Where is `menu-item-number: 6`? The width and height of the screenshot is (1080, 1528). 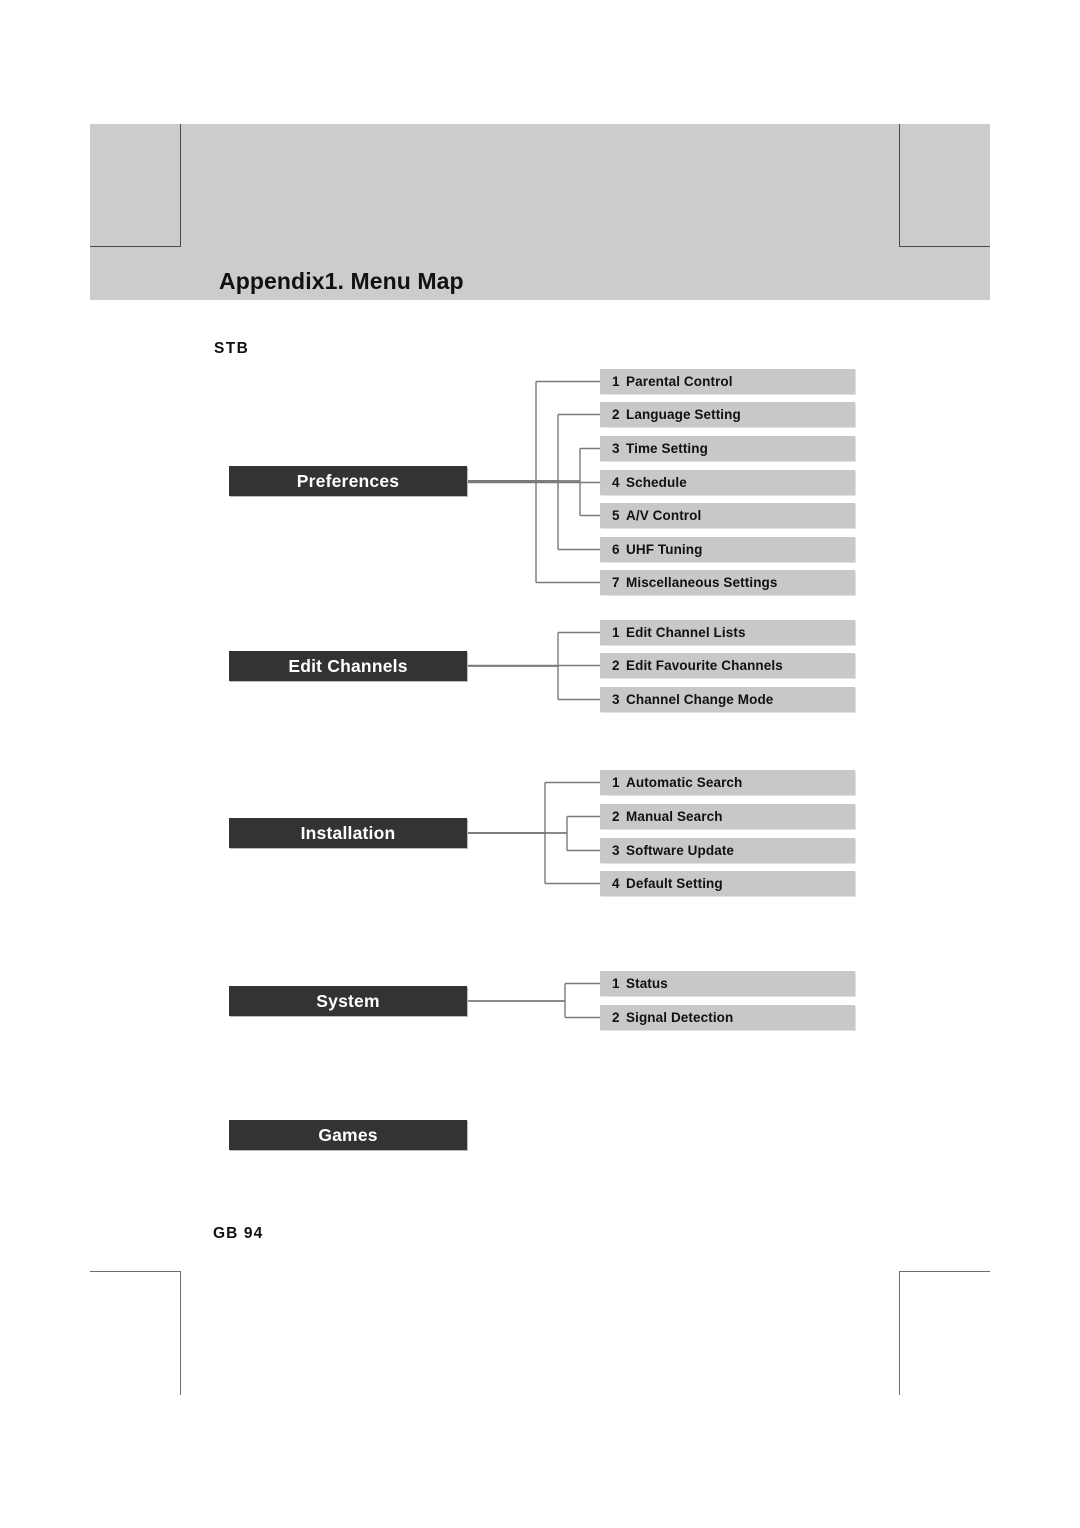 menu-item-number: 6 is located at coordinates (616, 549).